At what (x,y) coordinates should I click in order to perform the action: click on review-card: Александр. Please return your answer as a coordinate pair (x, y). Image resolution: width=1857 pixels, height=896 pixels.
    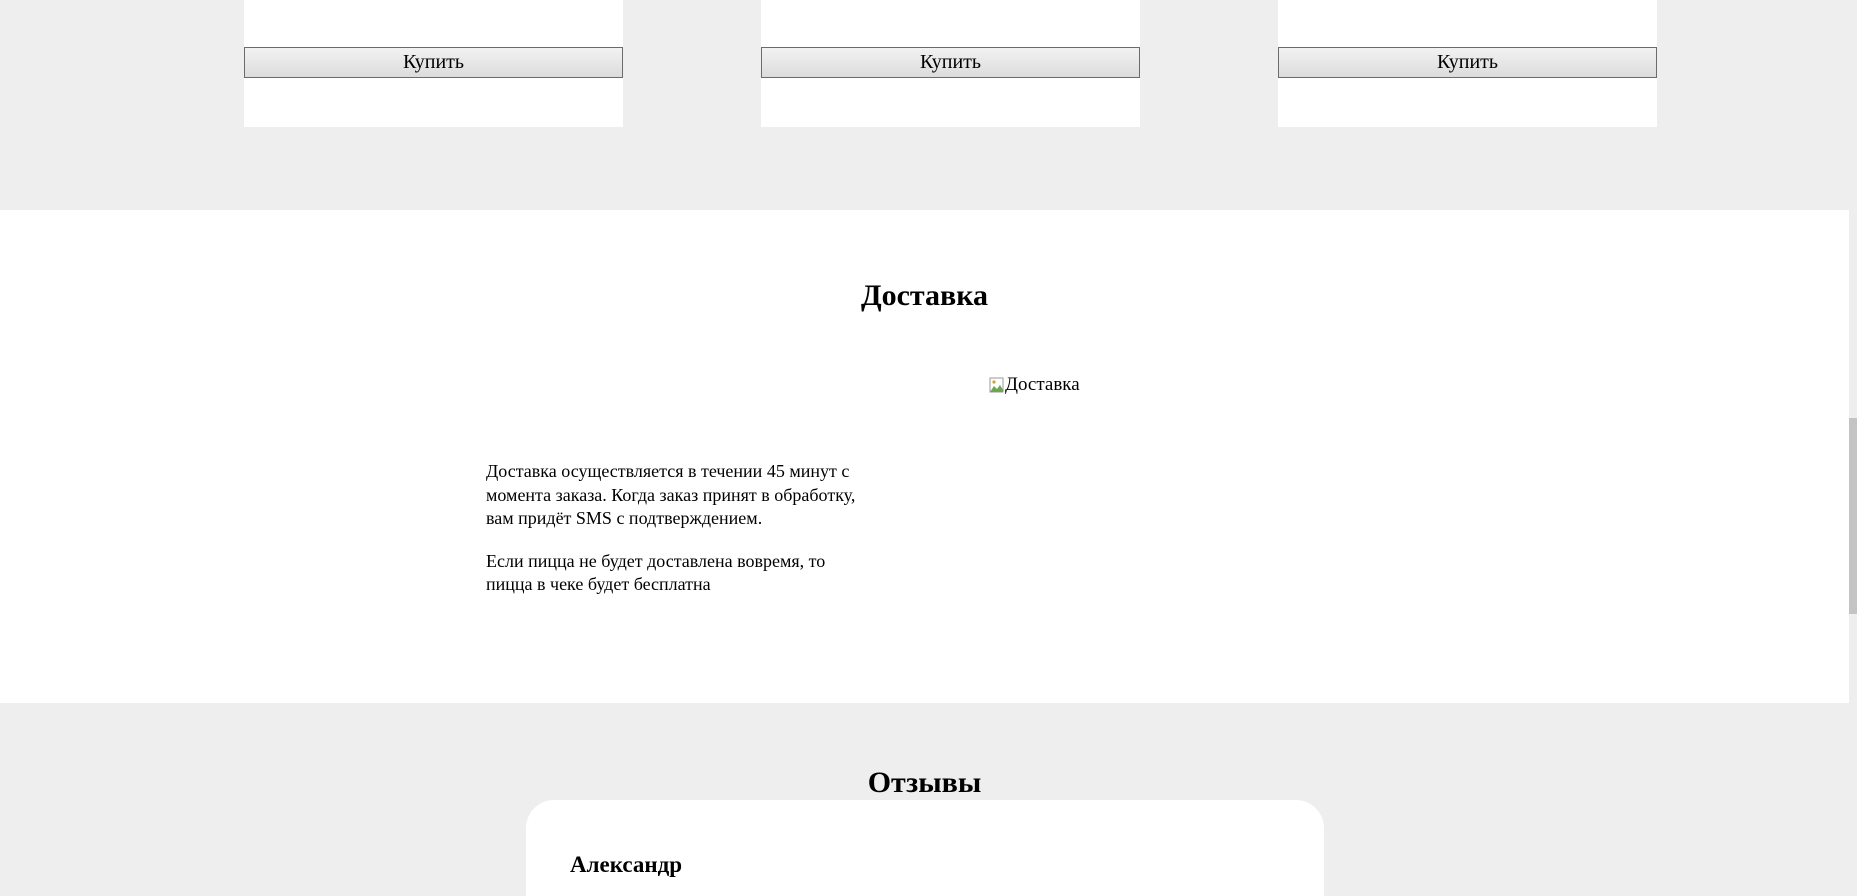
    Looking at the image, I should click on (925, 848).